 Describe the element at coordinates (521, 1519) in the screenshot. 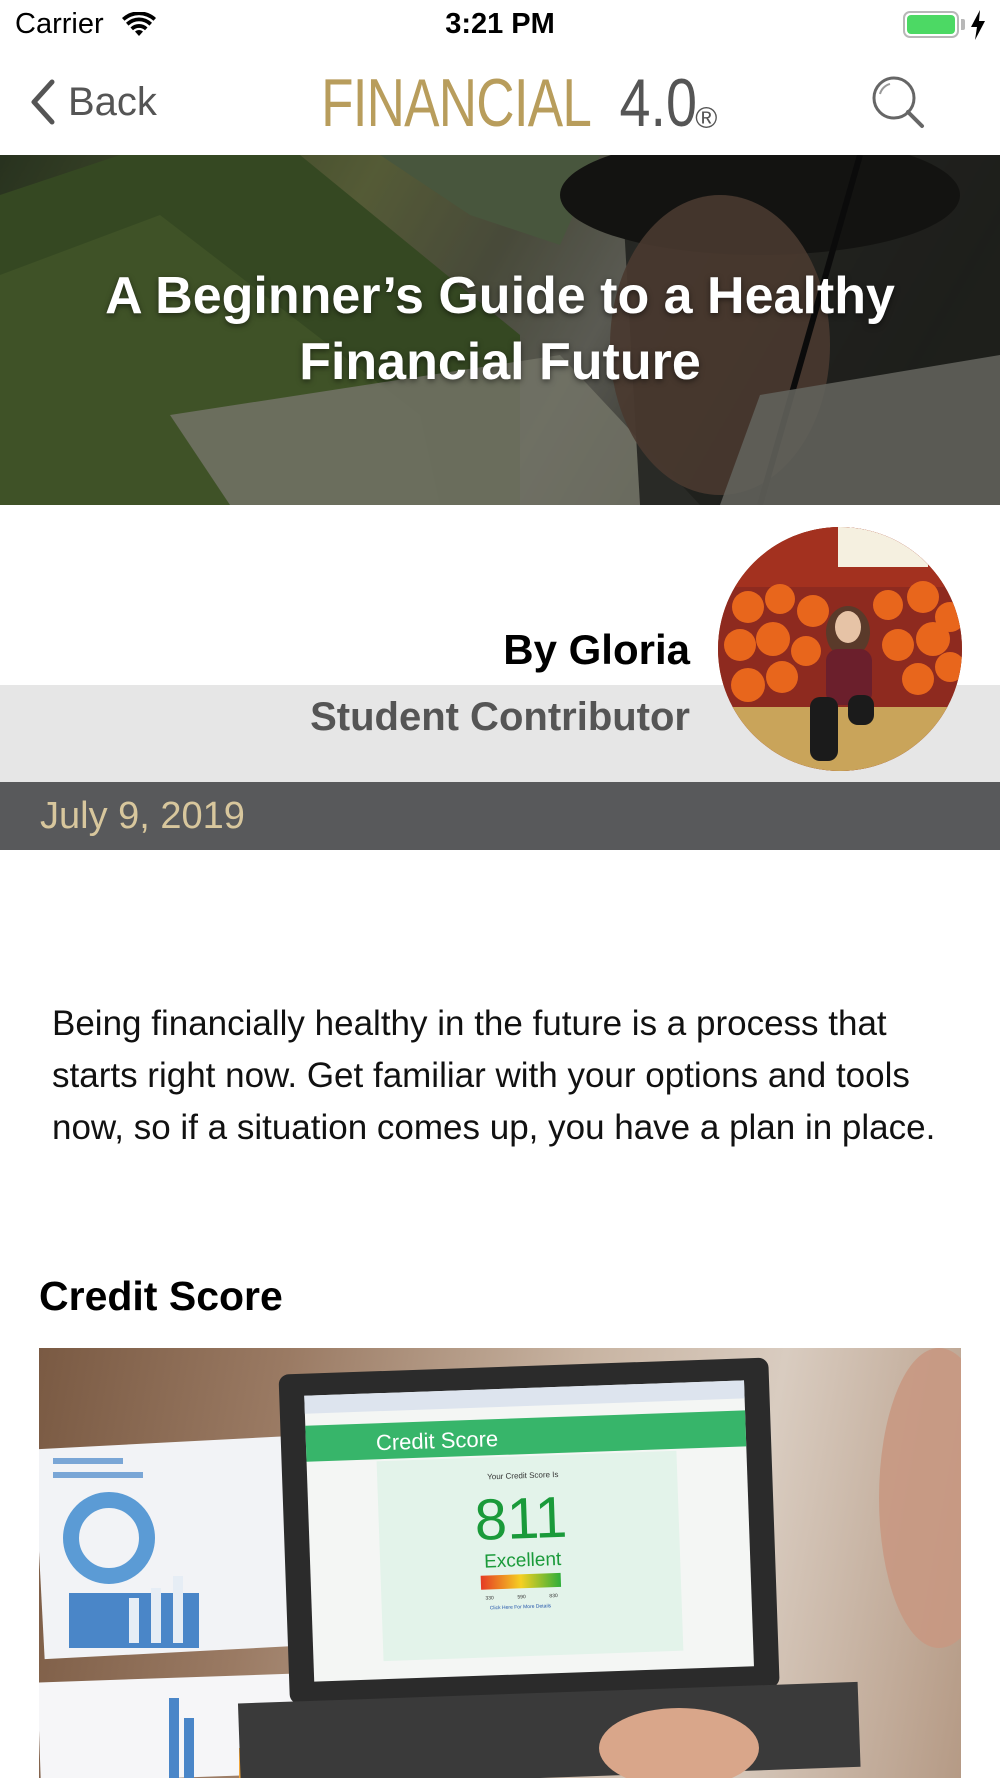

I see `score-value: 811` at that location.